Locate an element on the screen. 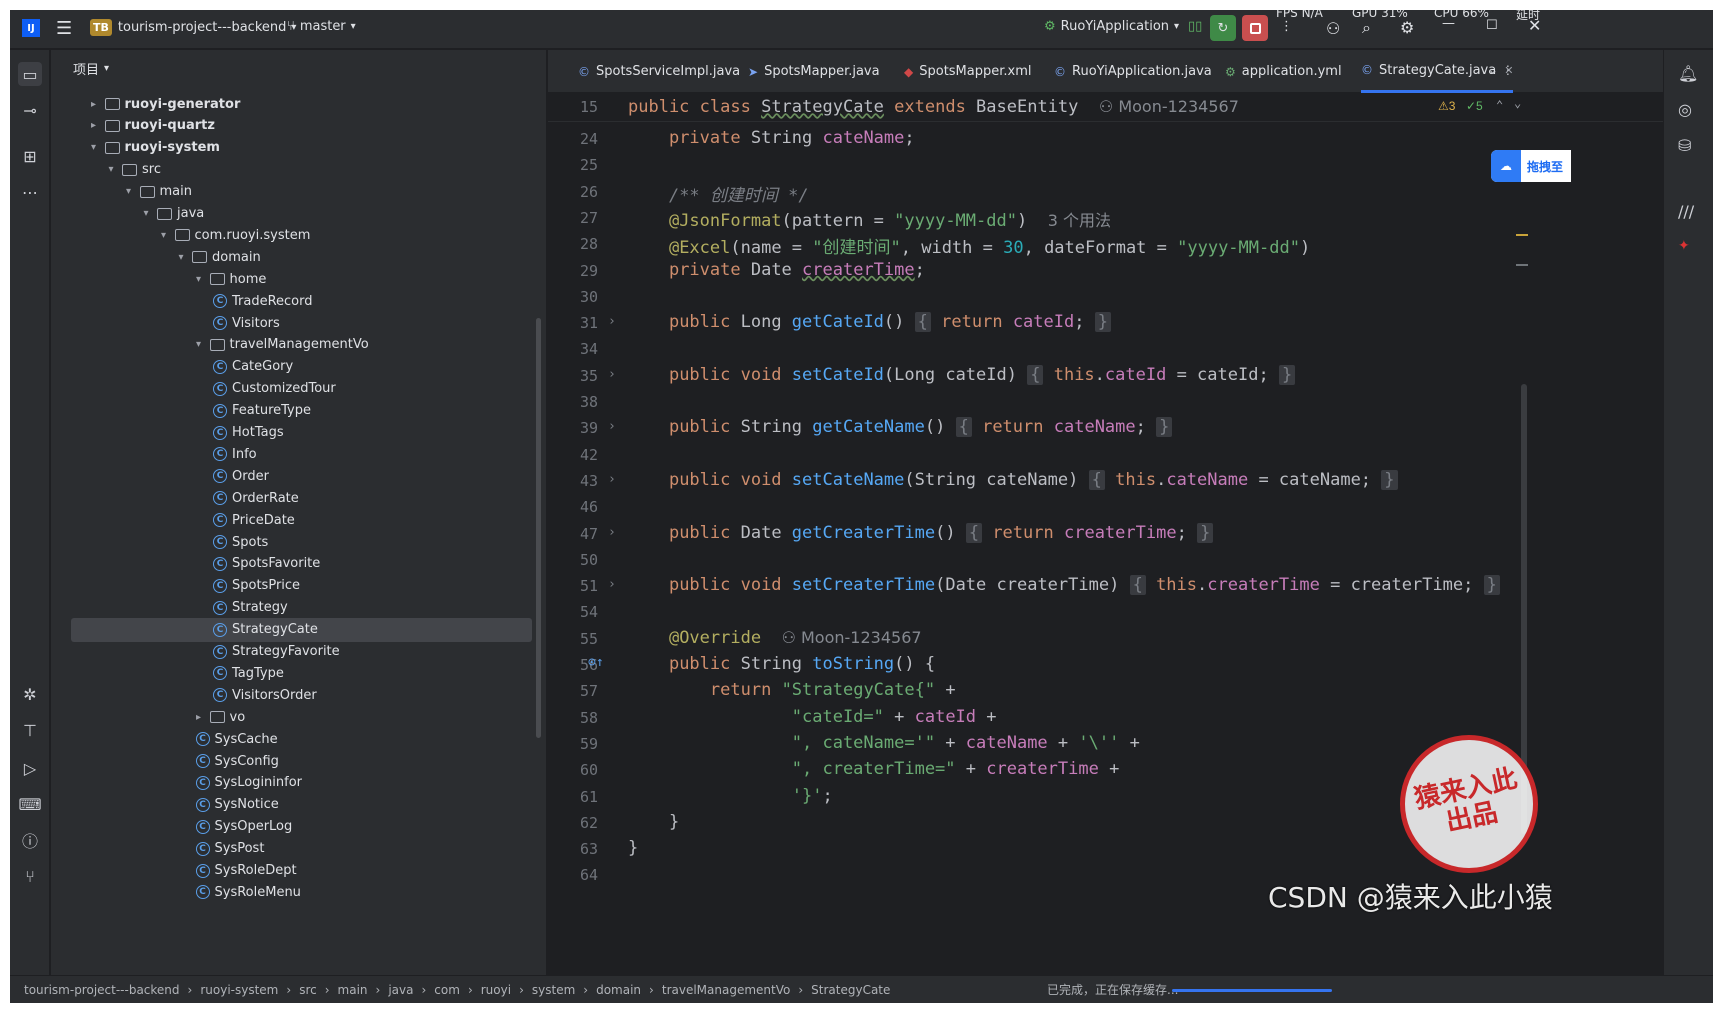  tree-item: ▾ com.ruoyi.system is located at coordinates (293, 235).